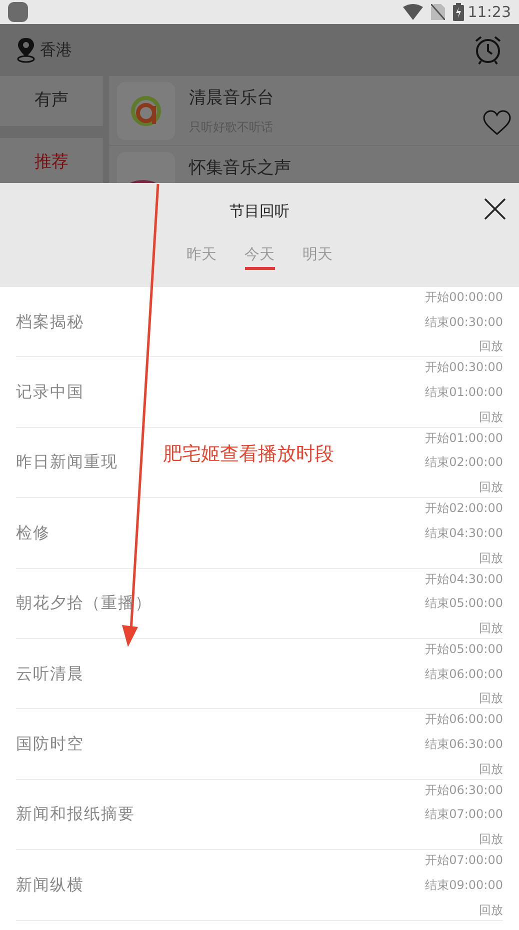 This screenshot has width=519, height=930. What do you see at coordinates (18, 12) in the screenshot?
I see `app-notification-icon` at bounding box center [18, 12].